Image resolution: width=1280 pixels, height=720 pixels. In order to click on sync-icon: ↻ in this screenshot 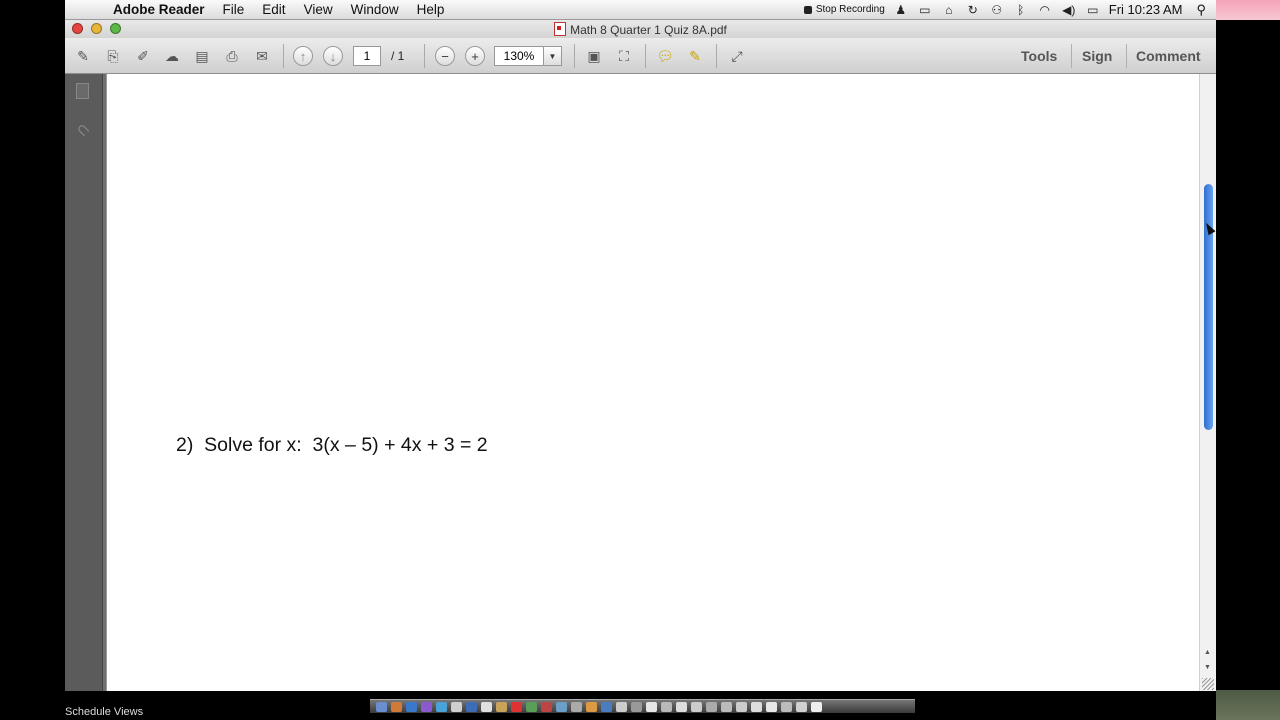, I will do `click(973, 10)`.